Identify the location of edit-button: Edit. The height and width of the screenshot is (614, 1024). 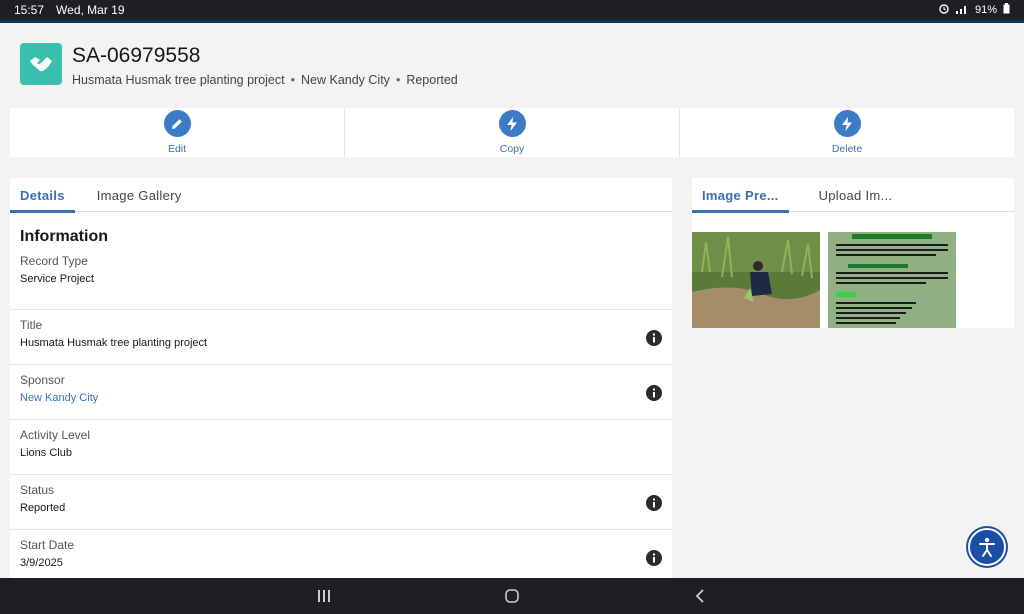
(177, 132).